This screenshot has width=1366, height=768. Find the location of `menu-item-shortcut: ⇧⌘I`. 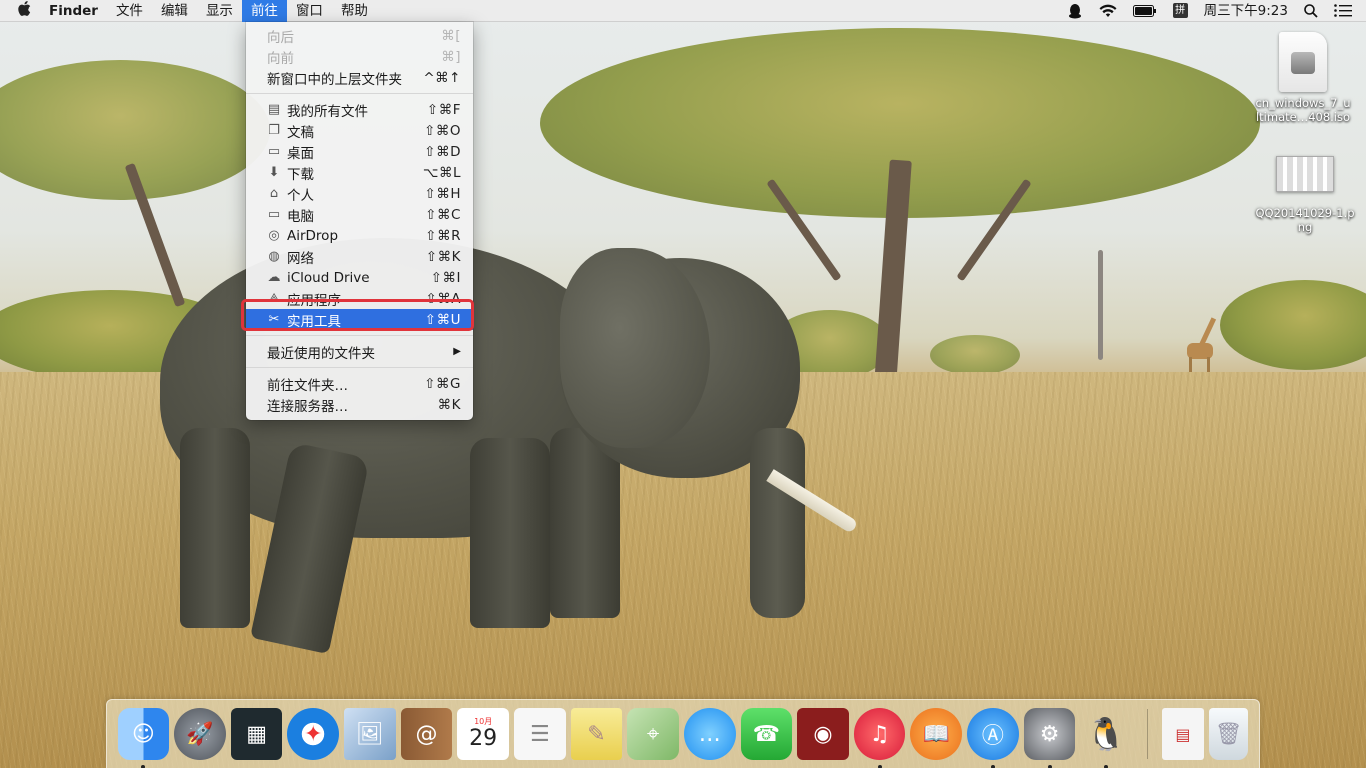

menu-item-shortcut: ⇧⌘I is located at coordinates (445, 277).